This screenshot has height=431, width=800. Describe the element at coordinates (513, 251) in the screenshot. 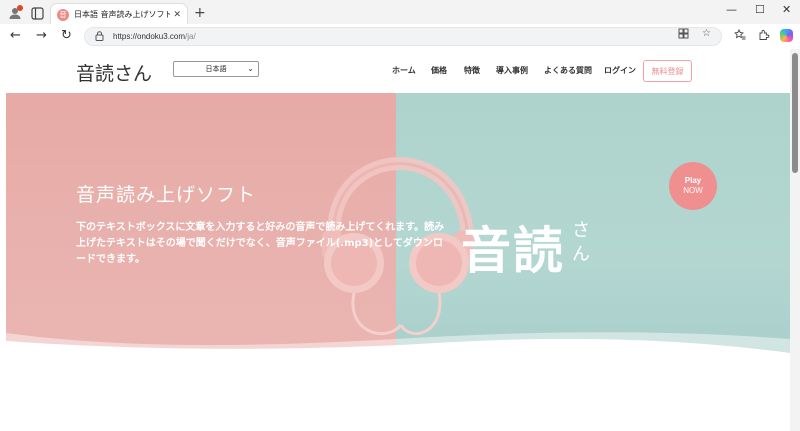

I see `hero-brand-large: 音読` at that location.